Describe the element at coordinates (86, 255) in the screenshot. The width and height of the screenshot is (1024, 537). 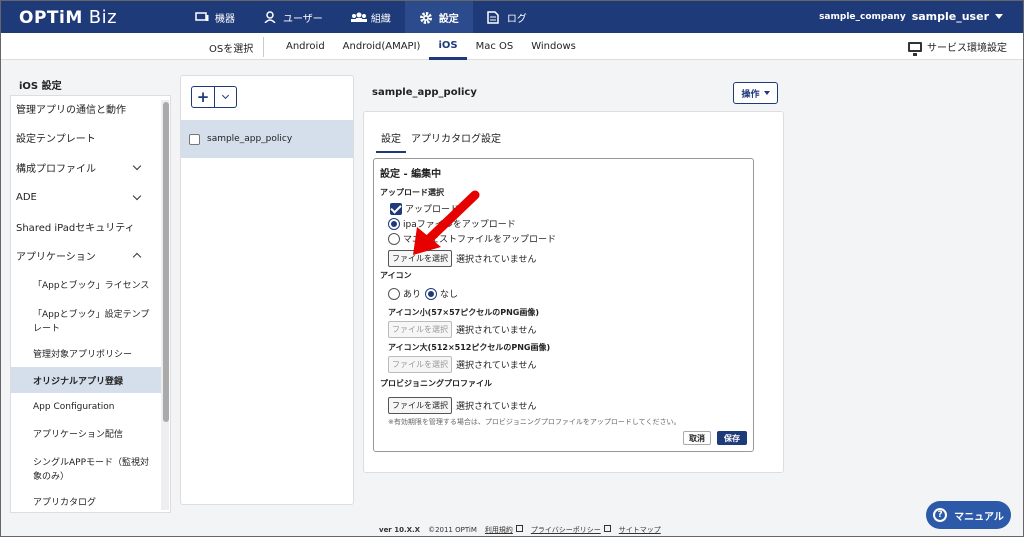
I see `sidebar-item-applications: アプリケーション` at that location.